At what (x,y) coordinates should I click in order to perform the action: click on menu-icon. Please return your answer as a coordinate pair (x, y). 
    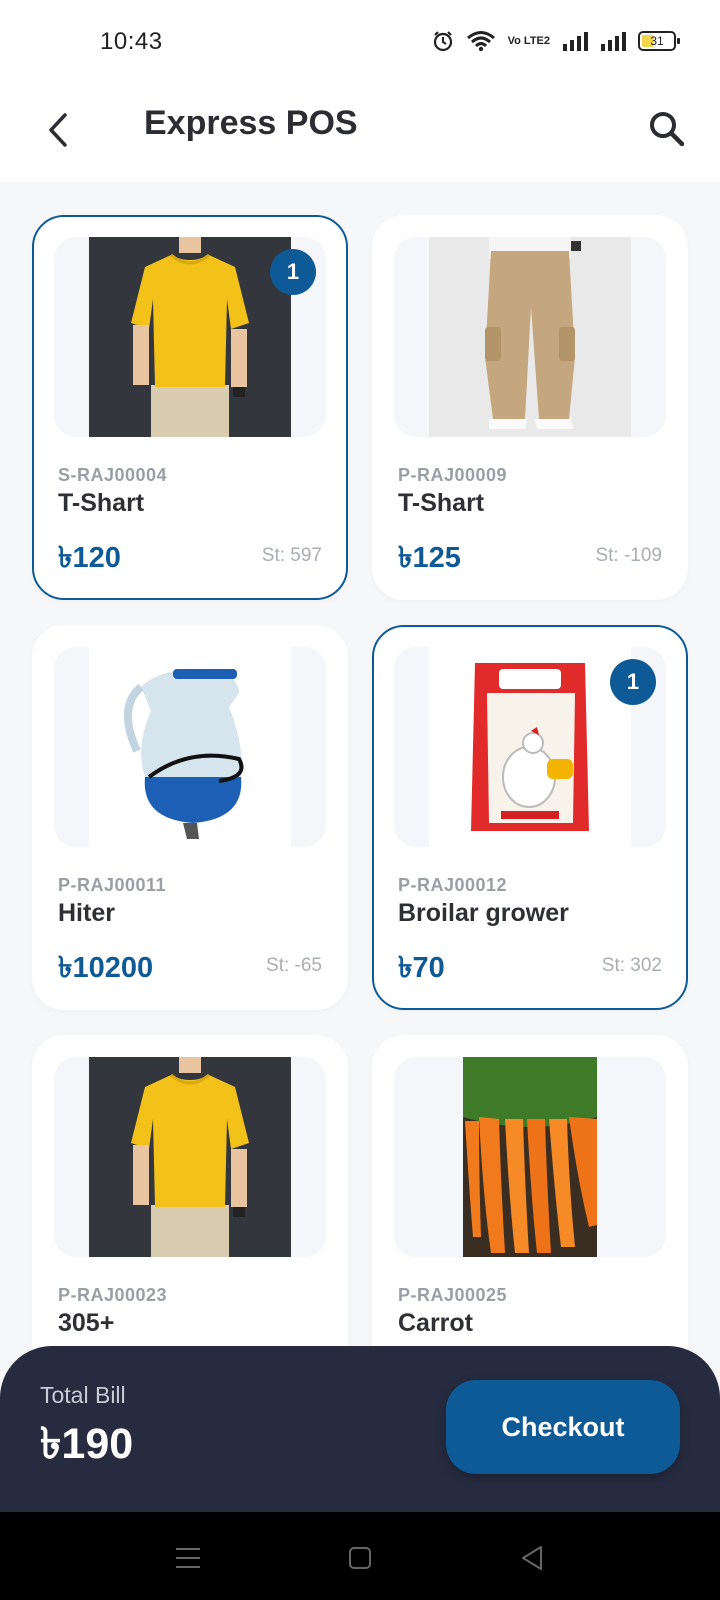
    Looking at the image, I should click on (188, 1558).